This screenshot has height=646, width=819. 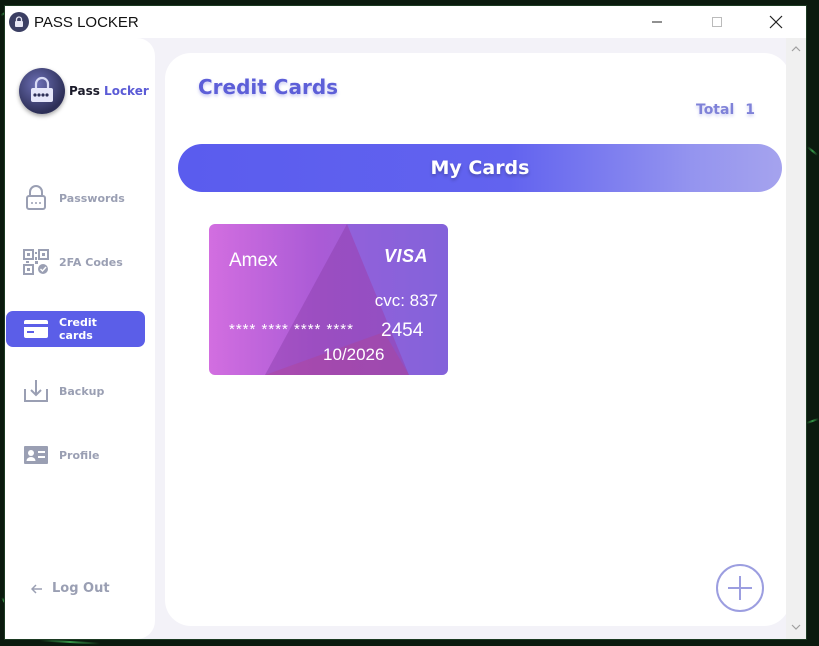 I want to click on card-expiry: 10/2026, so click(x=354, y=354).